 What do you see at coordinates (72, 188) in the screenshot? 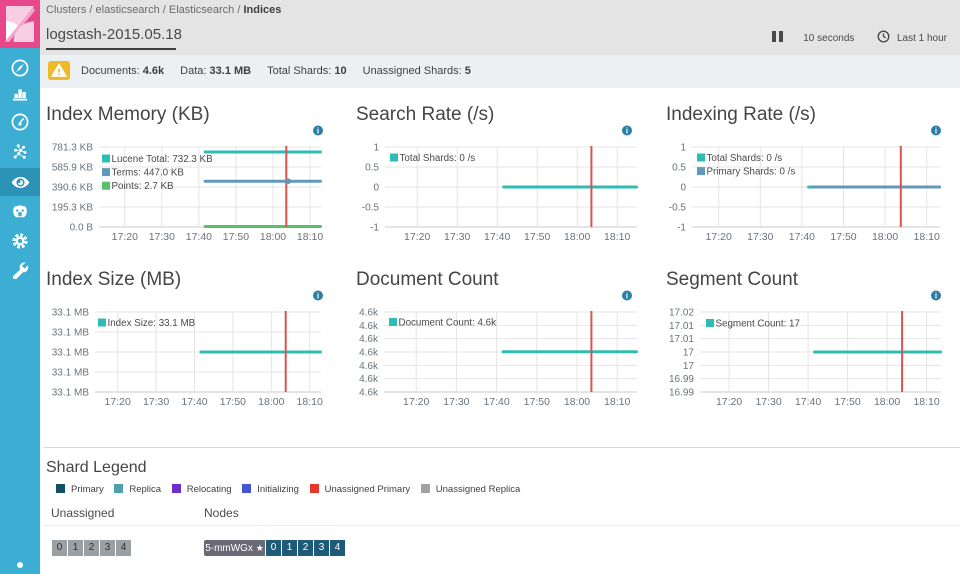
I see `svg-text: 390.6 KB` at bounding box center [72, 188].